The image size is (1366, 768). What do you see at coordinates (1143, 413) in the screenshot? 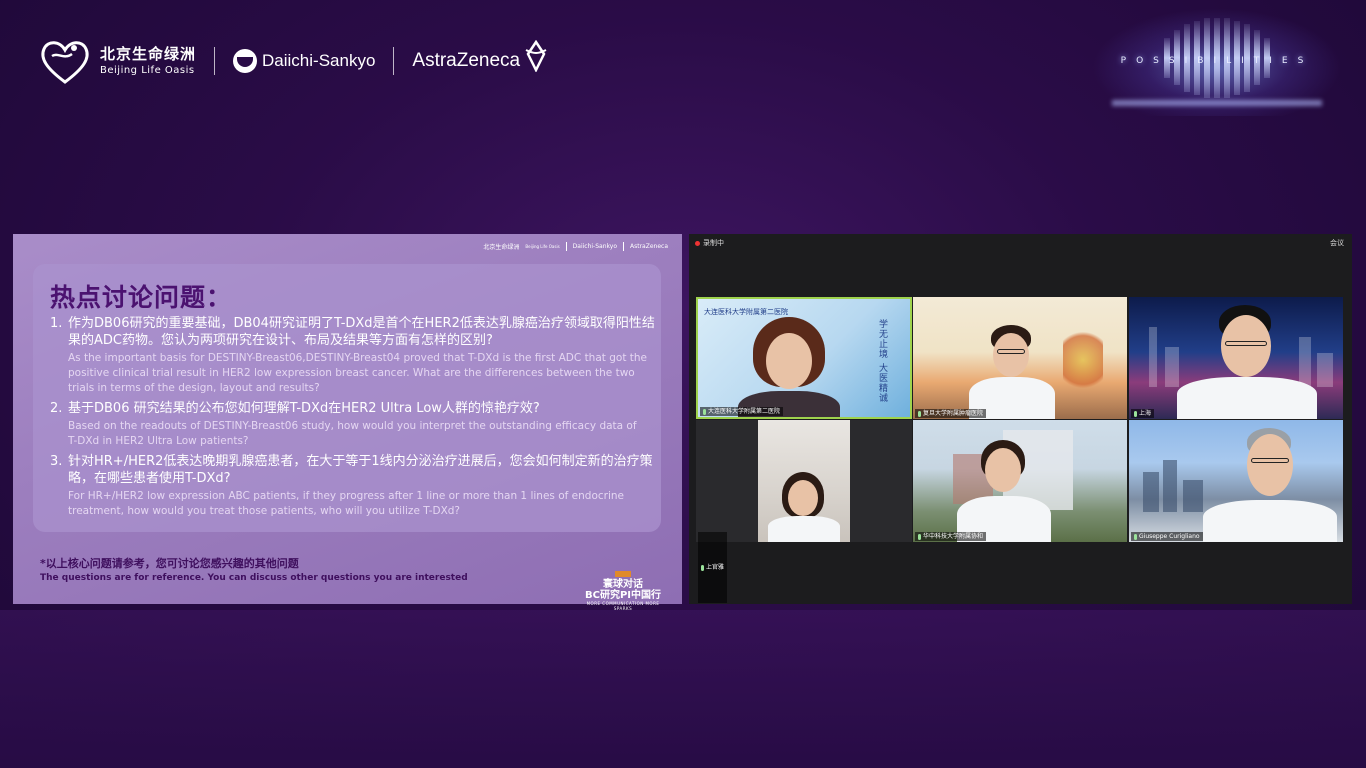
I see `participant-name-label: 上海` at bounding box center [1143, 413].